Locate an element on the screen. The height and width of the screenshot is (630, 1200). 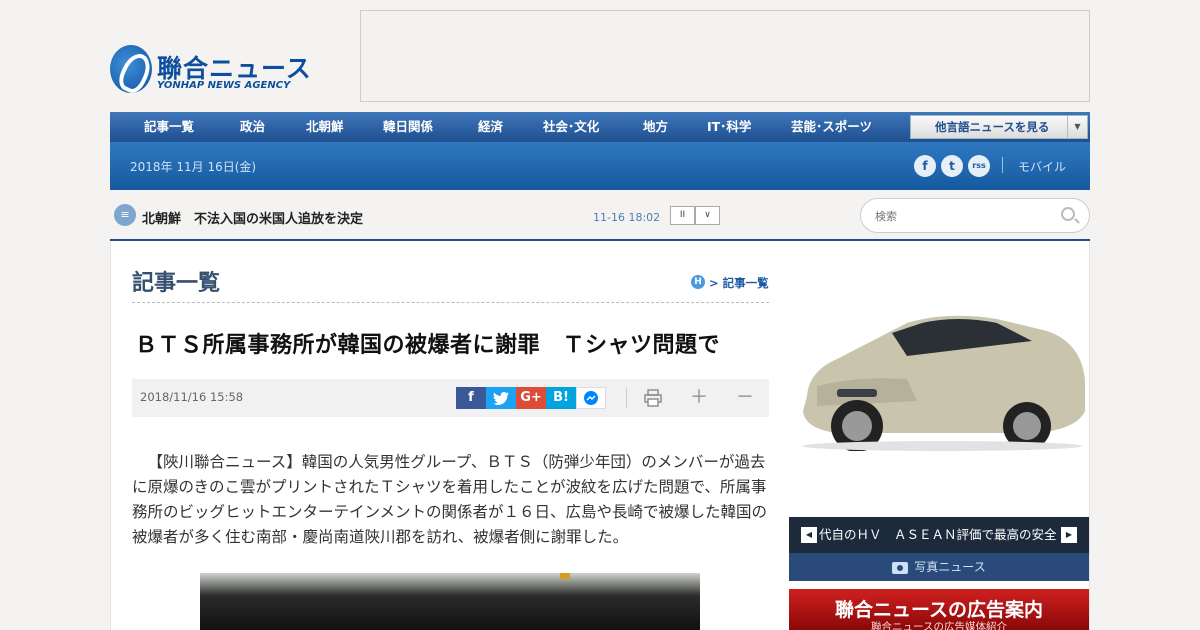
article-photo is located at coordinates (450, 601).